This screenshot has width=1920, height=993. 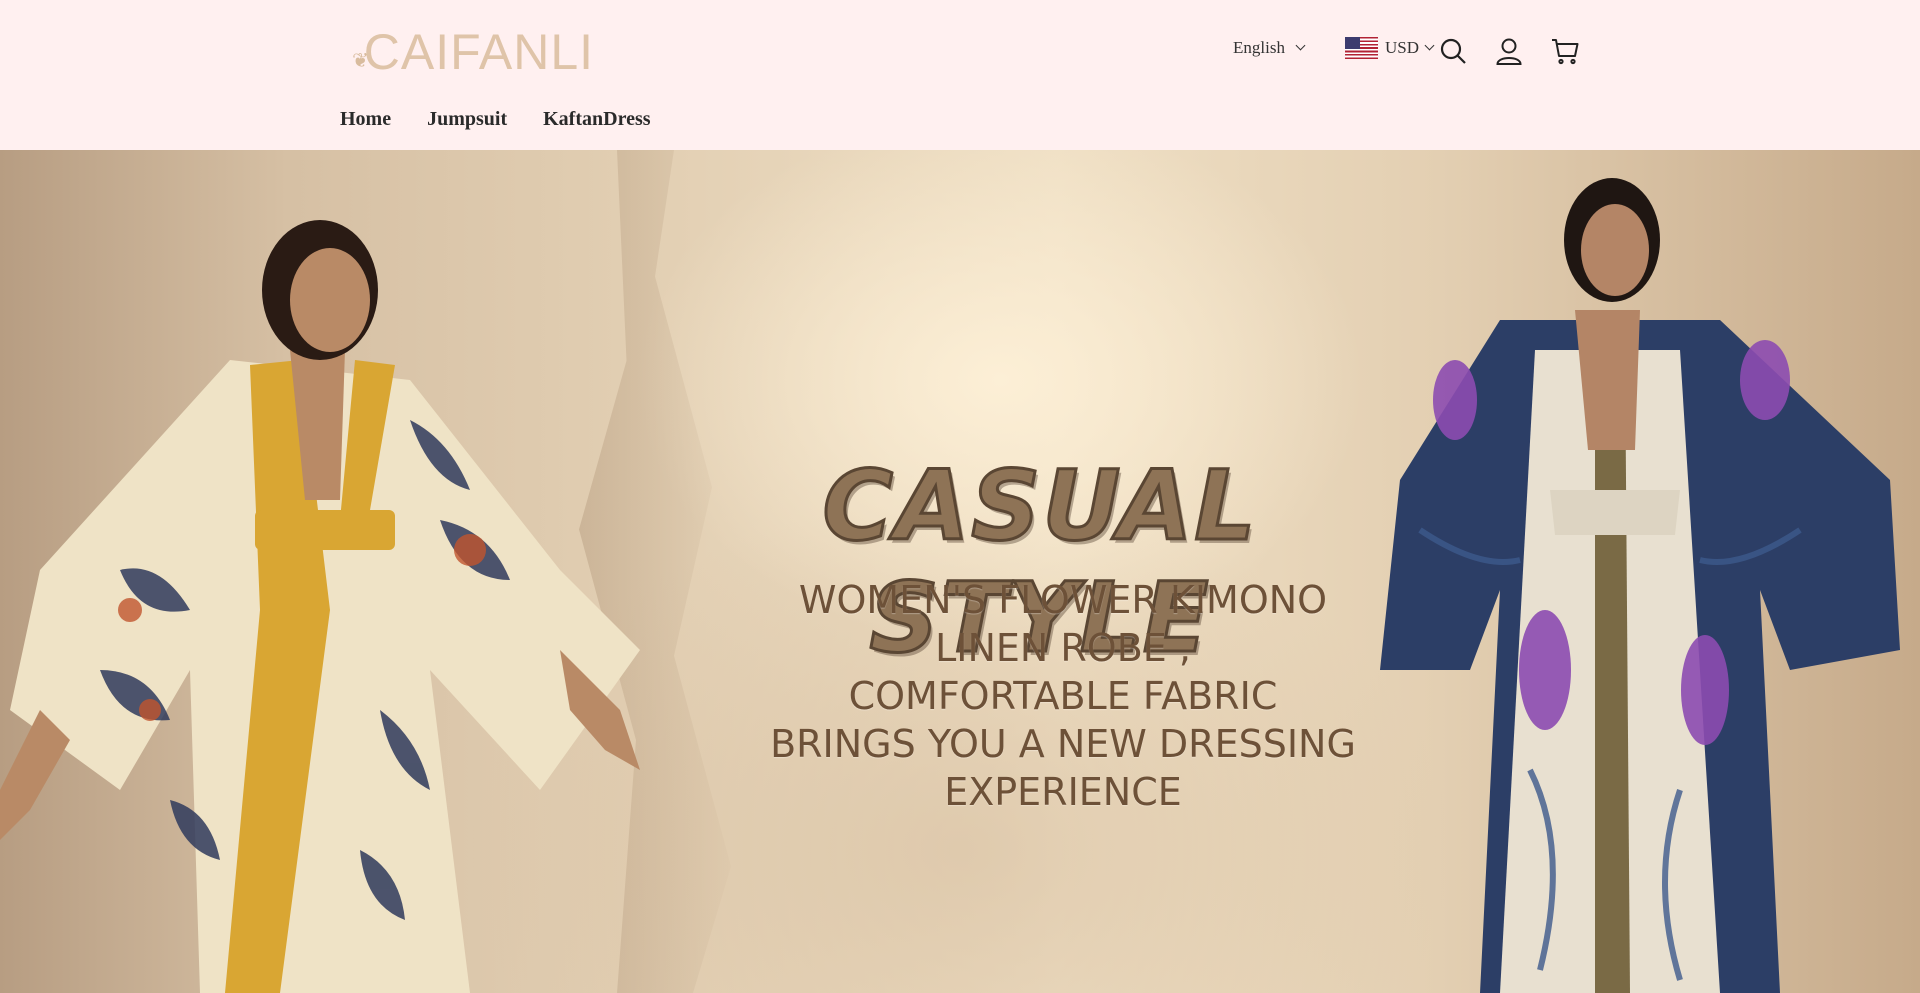 What do you see at coordinates (365, 119) in the screenshot?
I see `nav-item-home: Home` at bounding box center [365, 119].